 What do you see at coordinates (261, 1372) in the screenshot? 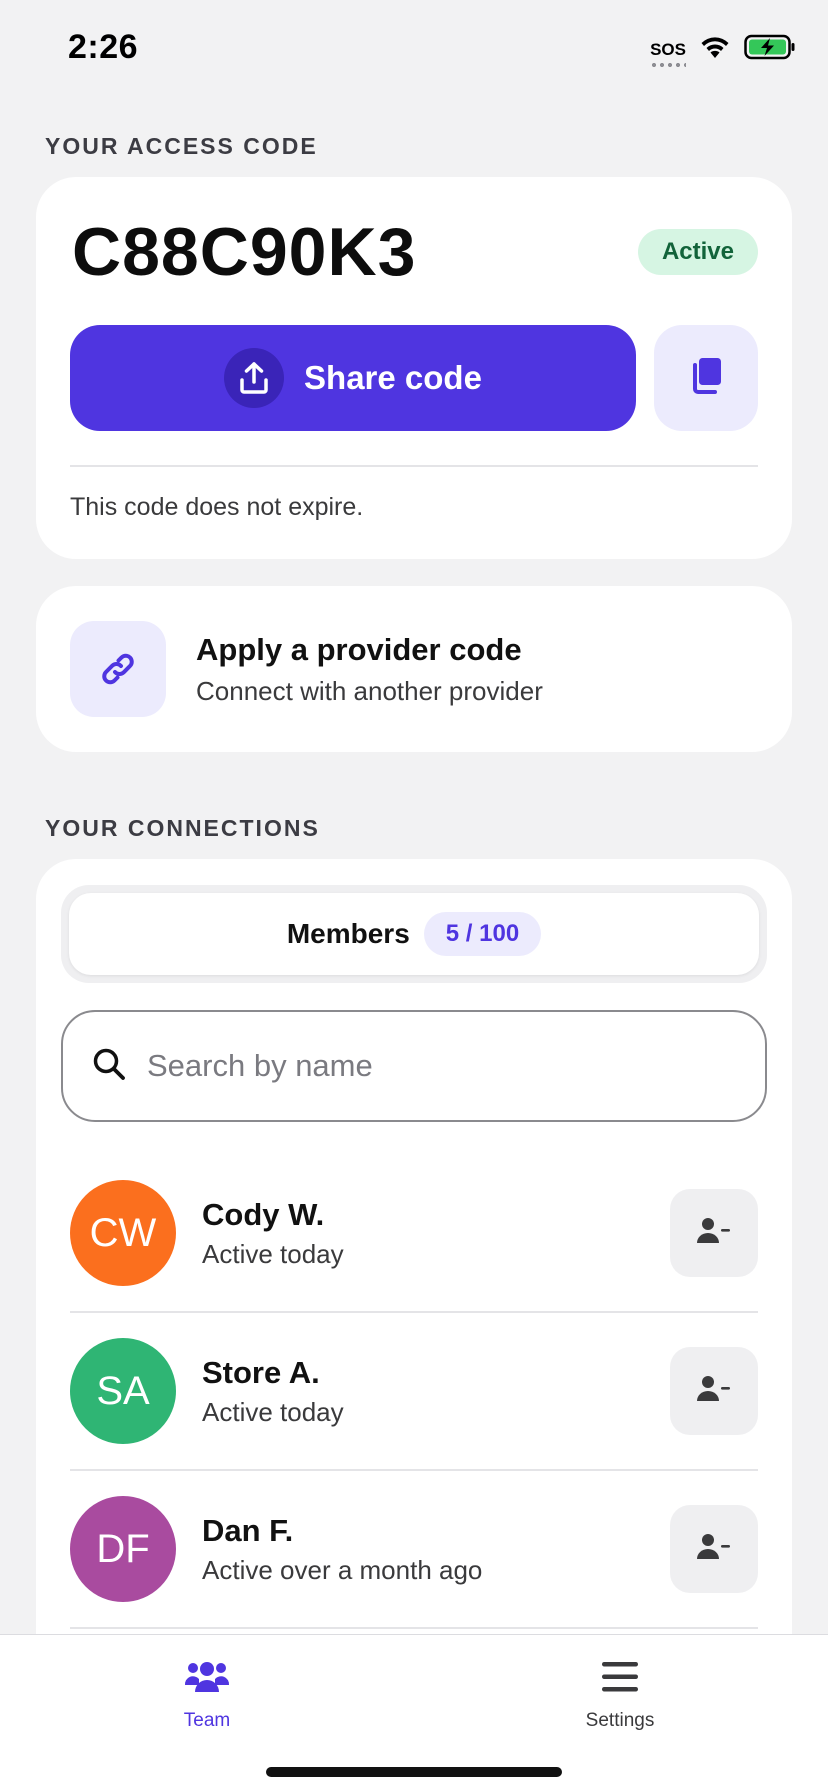
I see `member-name: Store A.` at bounding box center [261, 1372].